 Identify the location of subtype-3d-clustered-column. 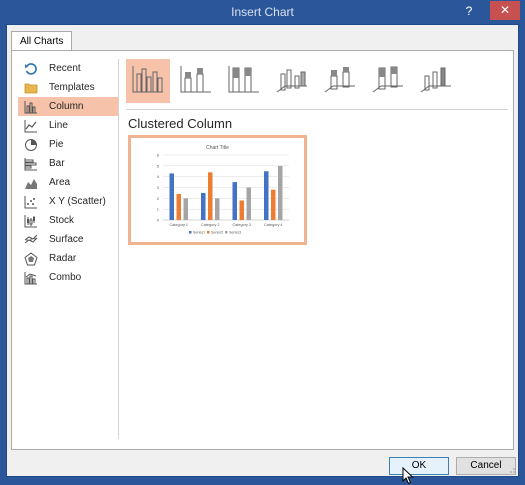
(292, 81).